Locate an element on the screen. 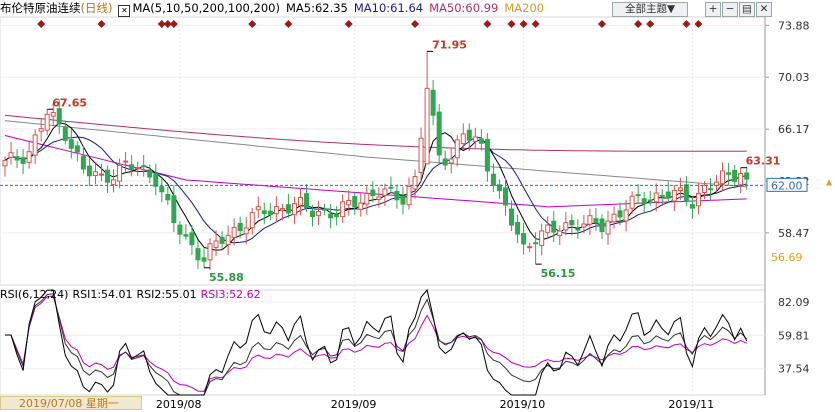 The height and width of the screenshot is (412, 835). rsi2-value: RSI2:55.01 is located at coordinates (166, 294).